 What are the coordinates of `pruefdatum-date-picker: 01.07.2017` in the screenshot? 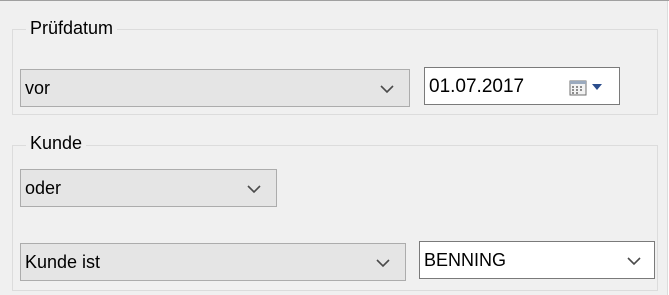 It's located at (522, 86).